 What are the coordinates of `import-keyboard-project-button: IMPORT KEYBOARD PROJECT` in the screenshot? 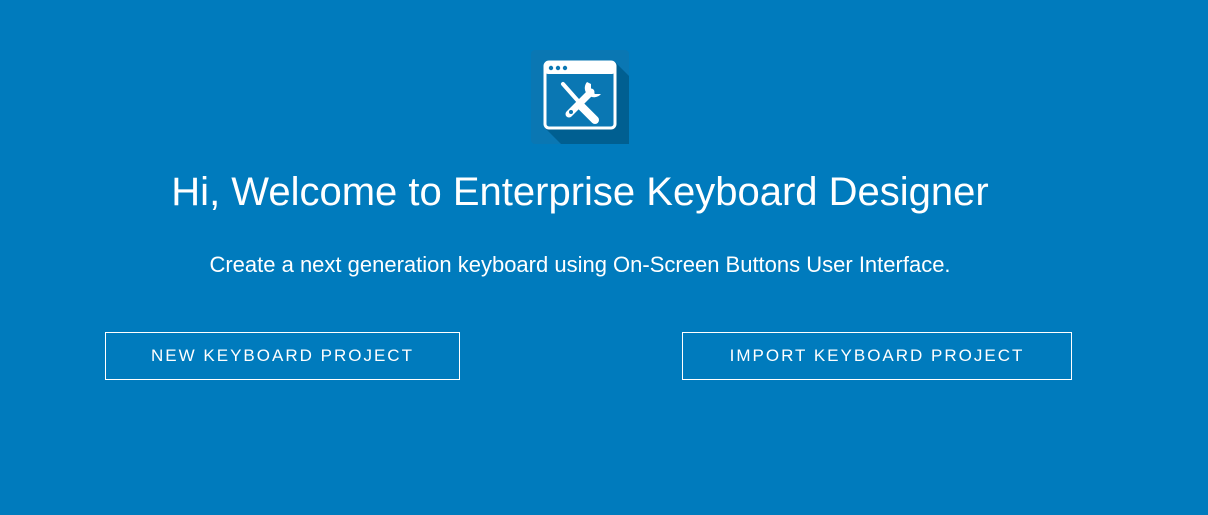 It's located at (877, 356).